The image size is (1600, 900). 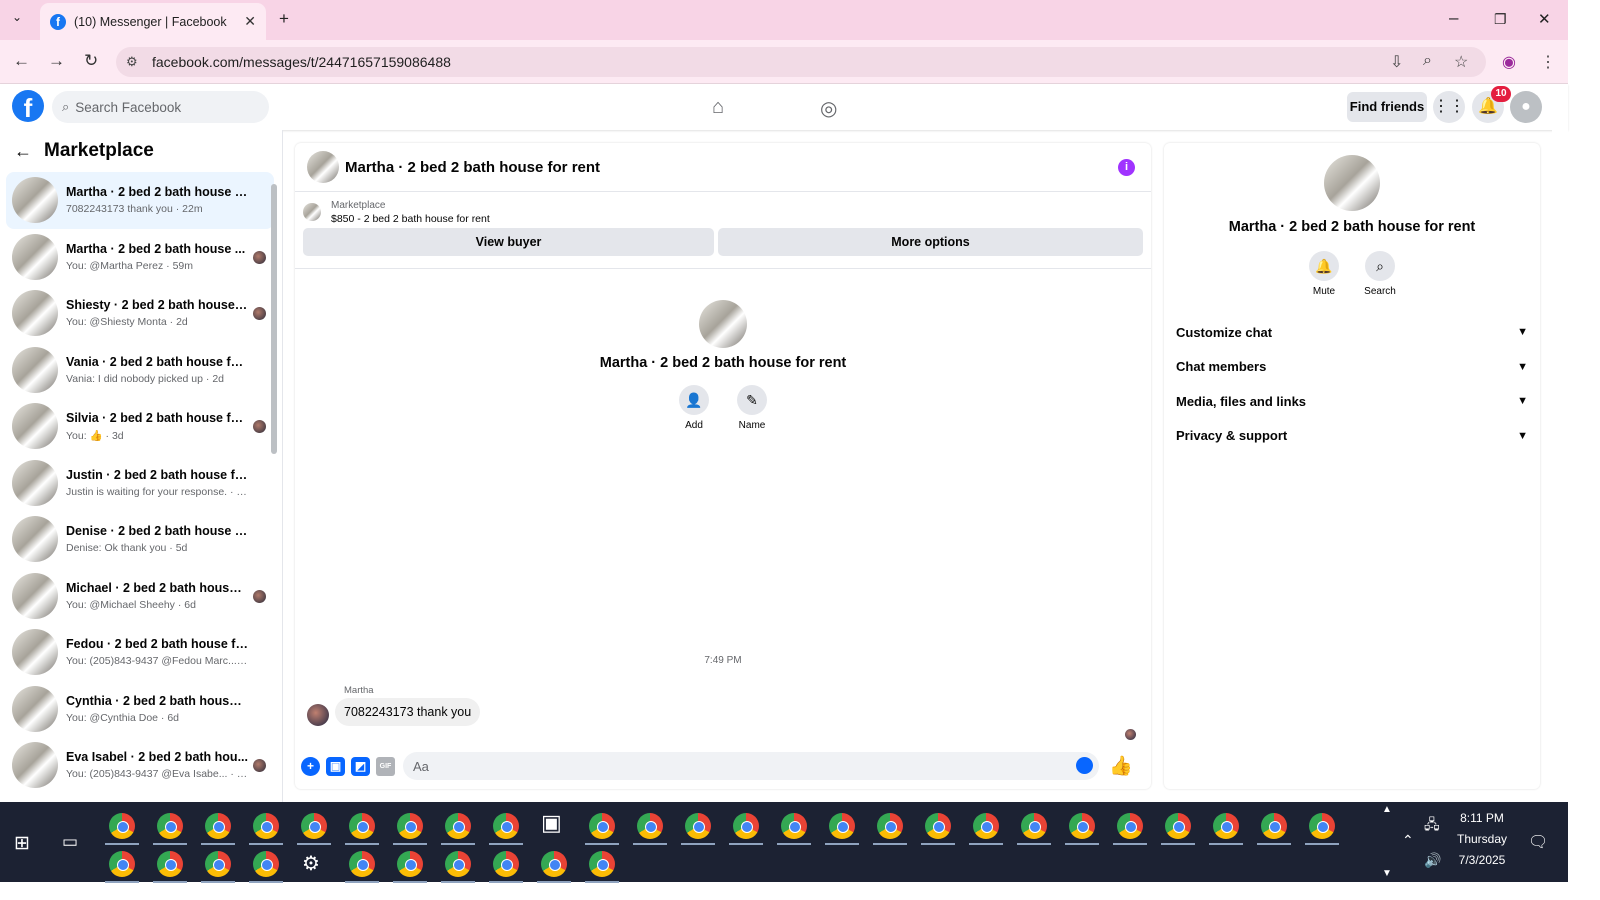 What do you see at coordinates (1352, 436) in the screenshot?
I see `section-privacy-support: Privacy & support ▼` at bounding box center [1352, 436].